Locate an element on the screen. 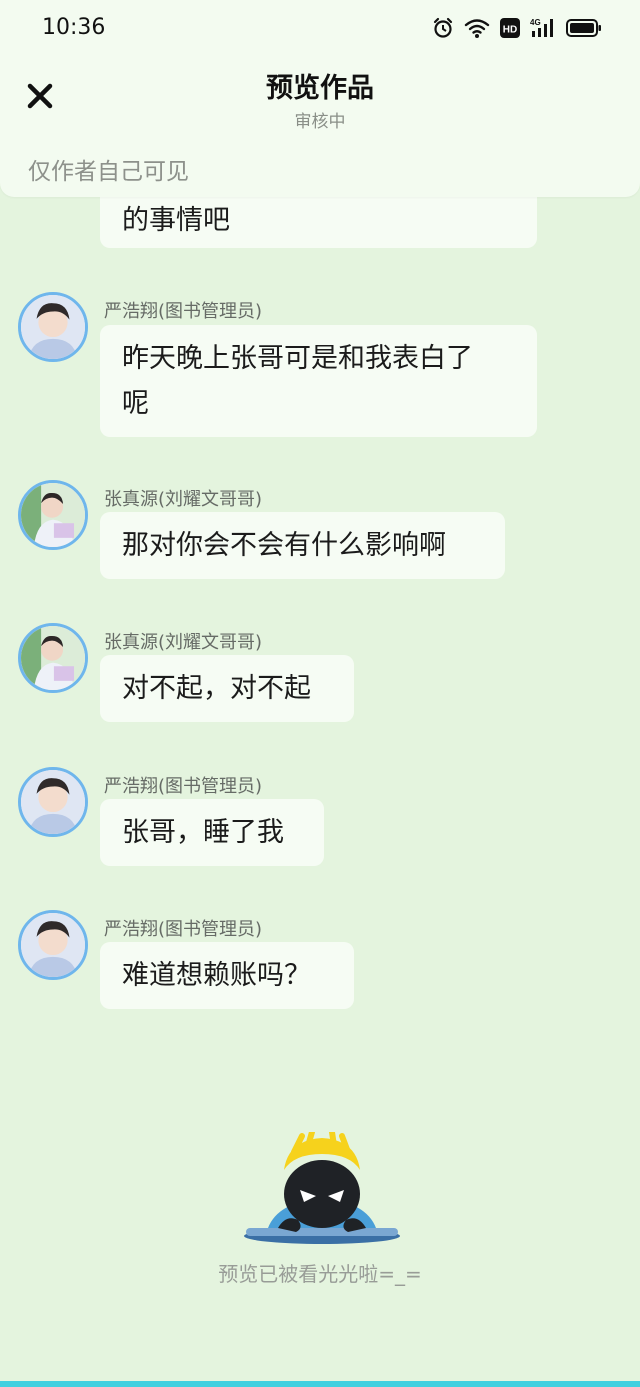 This screenshot has width=640, height=1387. svg-text: 4G is located at coordinates (535, 22).